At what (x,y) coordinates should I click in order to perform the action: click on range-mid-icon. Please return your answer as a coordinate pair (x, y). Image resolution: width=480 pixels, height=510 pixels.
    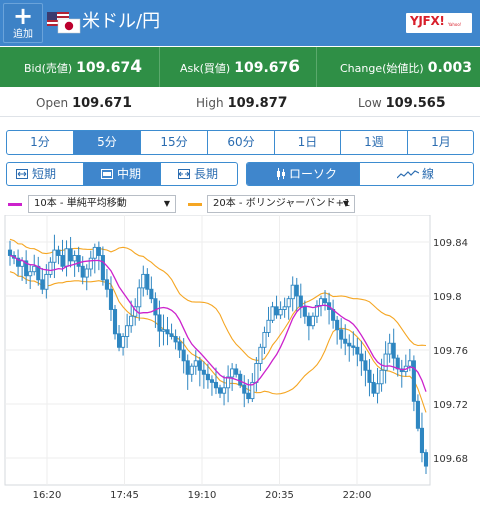
    Looking at the image, I should click on (107, 174).